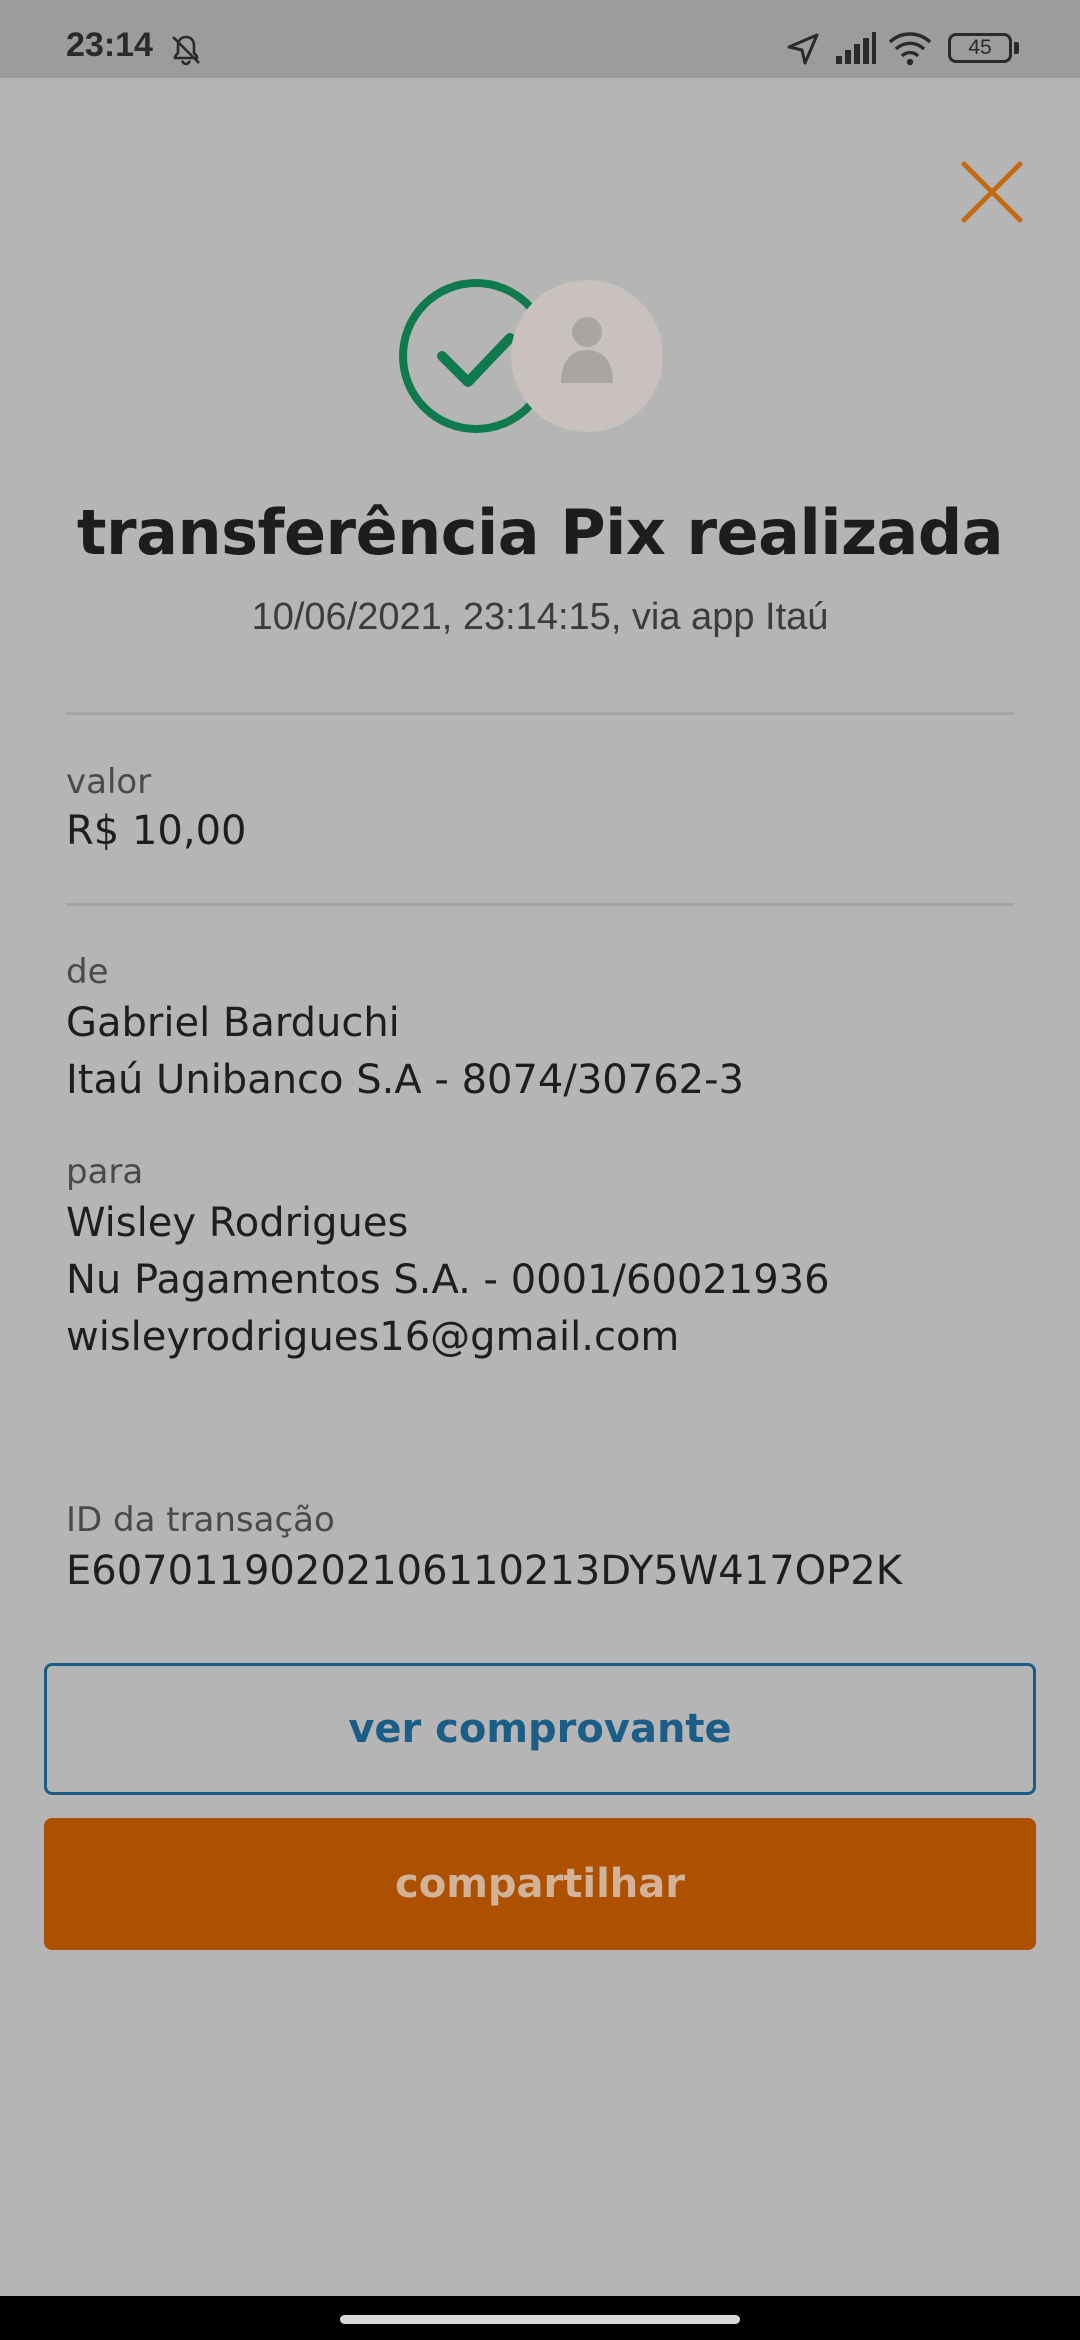  I want to click on share-button: compartilhar, so click(540, 1884).